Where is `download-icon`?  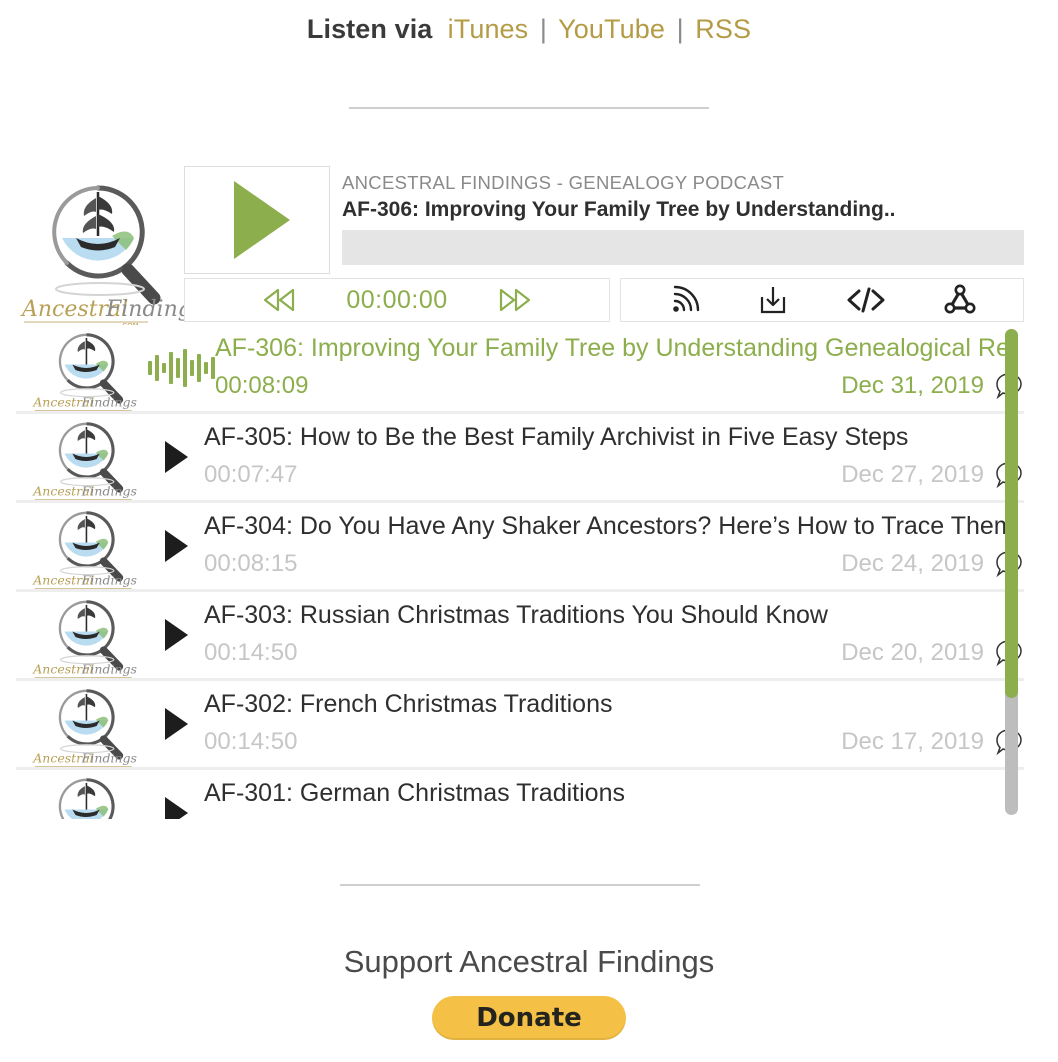 download-icon is located at coordinates (773, 300).